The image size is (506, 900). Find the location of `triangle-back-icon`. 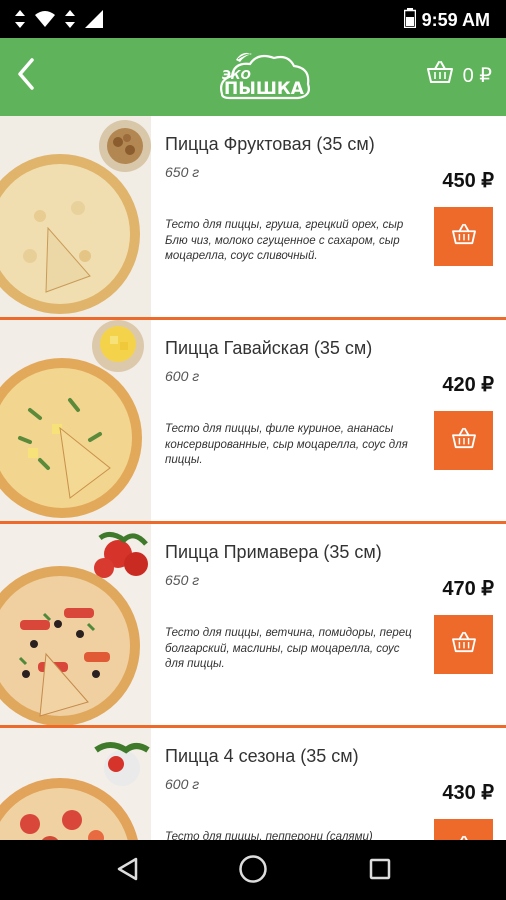

triangle-back-icon is located at coordinates (127, 871).